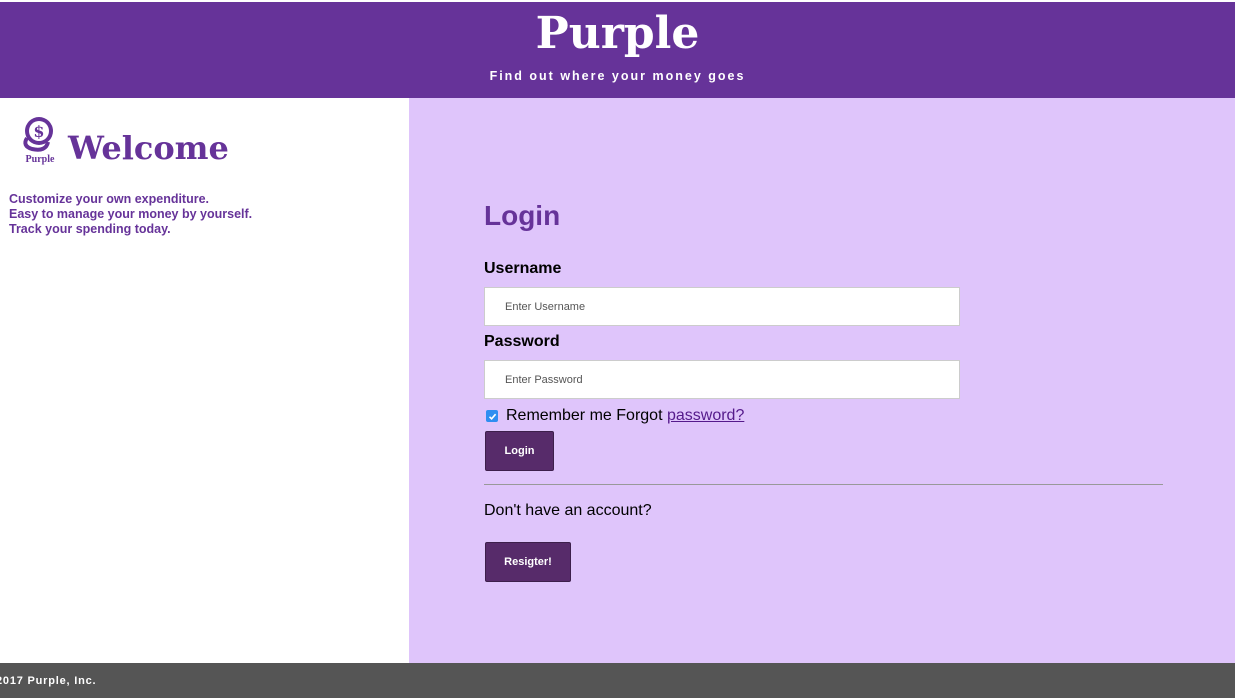 The width and height of the screenshot is (1235, 698). Describe the element at coordinates (90, 229) in the screenshot. I see `intro-line: Track your spending today.` at that location.